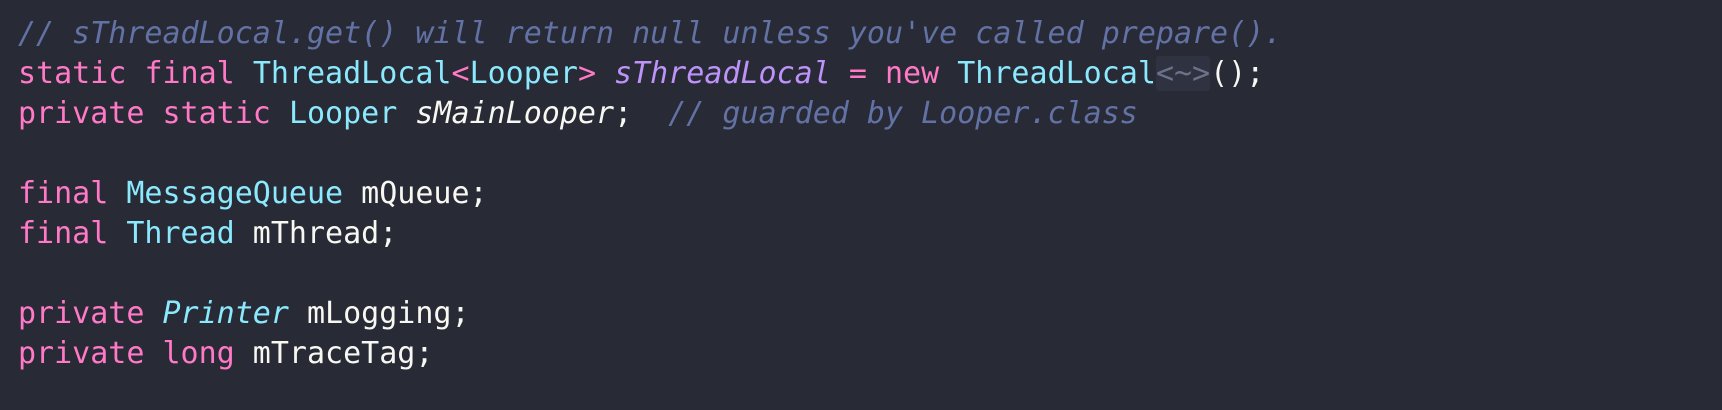 The image size is (1722, 410). I want to click on code-type: MessageQueue, so click(235, 193).